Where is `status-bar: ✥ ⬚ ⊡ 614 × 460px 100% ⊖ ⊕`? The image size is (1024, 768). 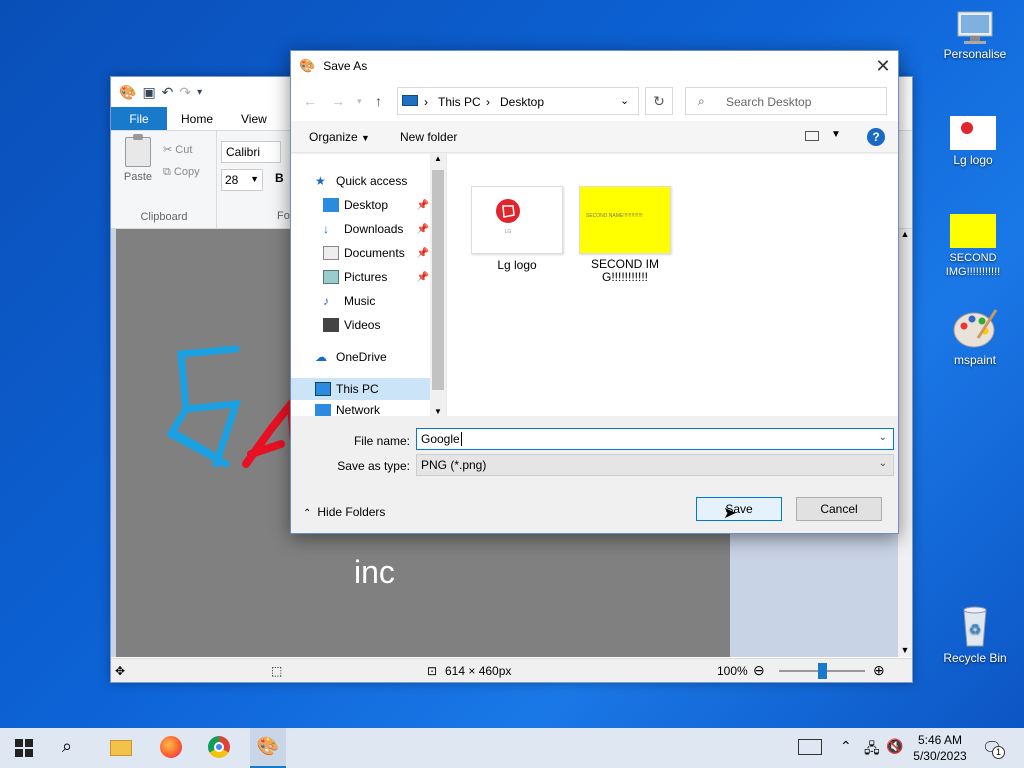 status-bar: ✥ ⬚ ⊡ 614 × 460px 100% ⊖ ⊕ is located at coordinates (511, 670).